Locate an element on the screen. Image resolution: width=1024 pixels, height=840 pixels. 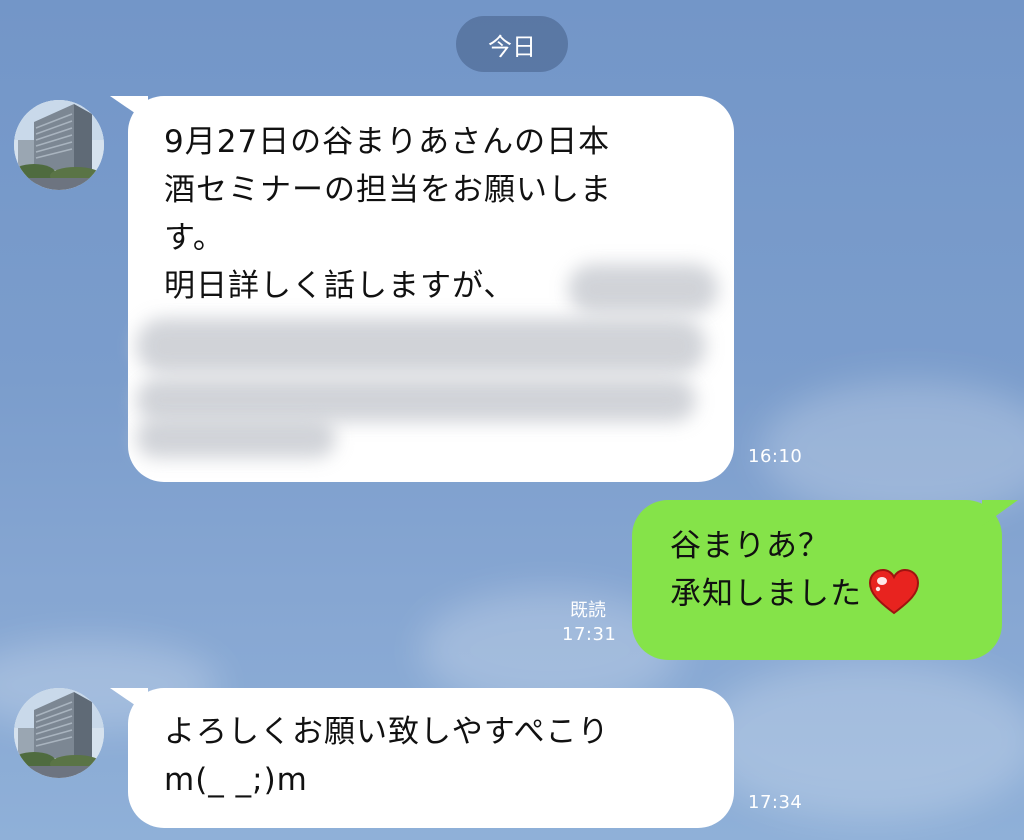
heart-icon is located at coordinates (894, 591).